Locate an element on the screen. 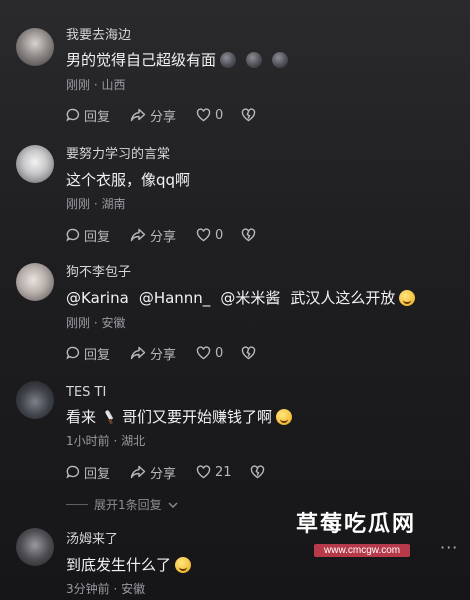  comment-username: 汤姆来了 is located at coordinates (92, 540).